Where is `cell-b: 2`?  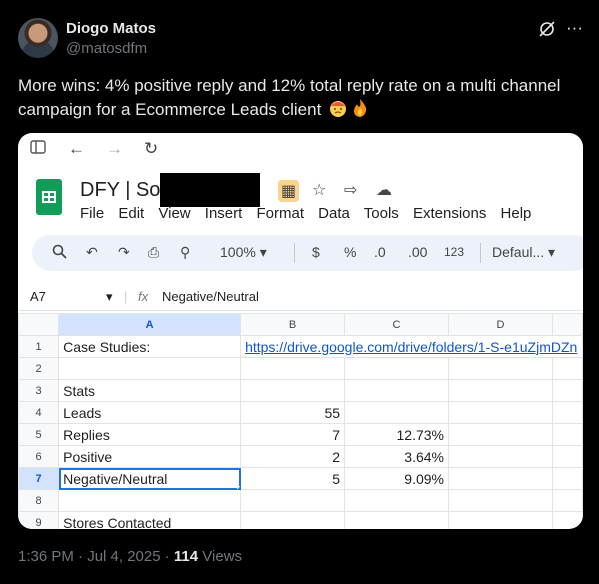
cell-b: 2 is located at coordinates (293, 456).